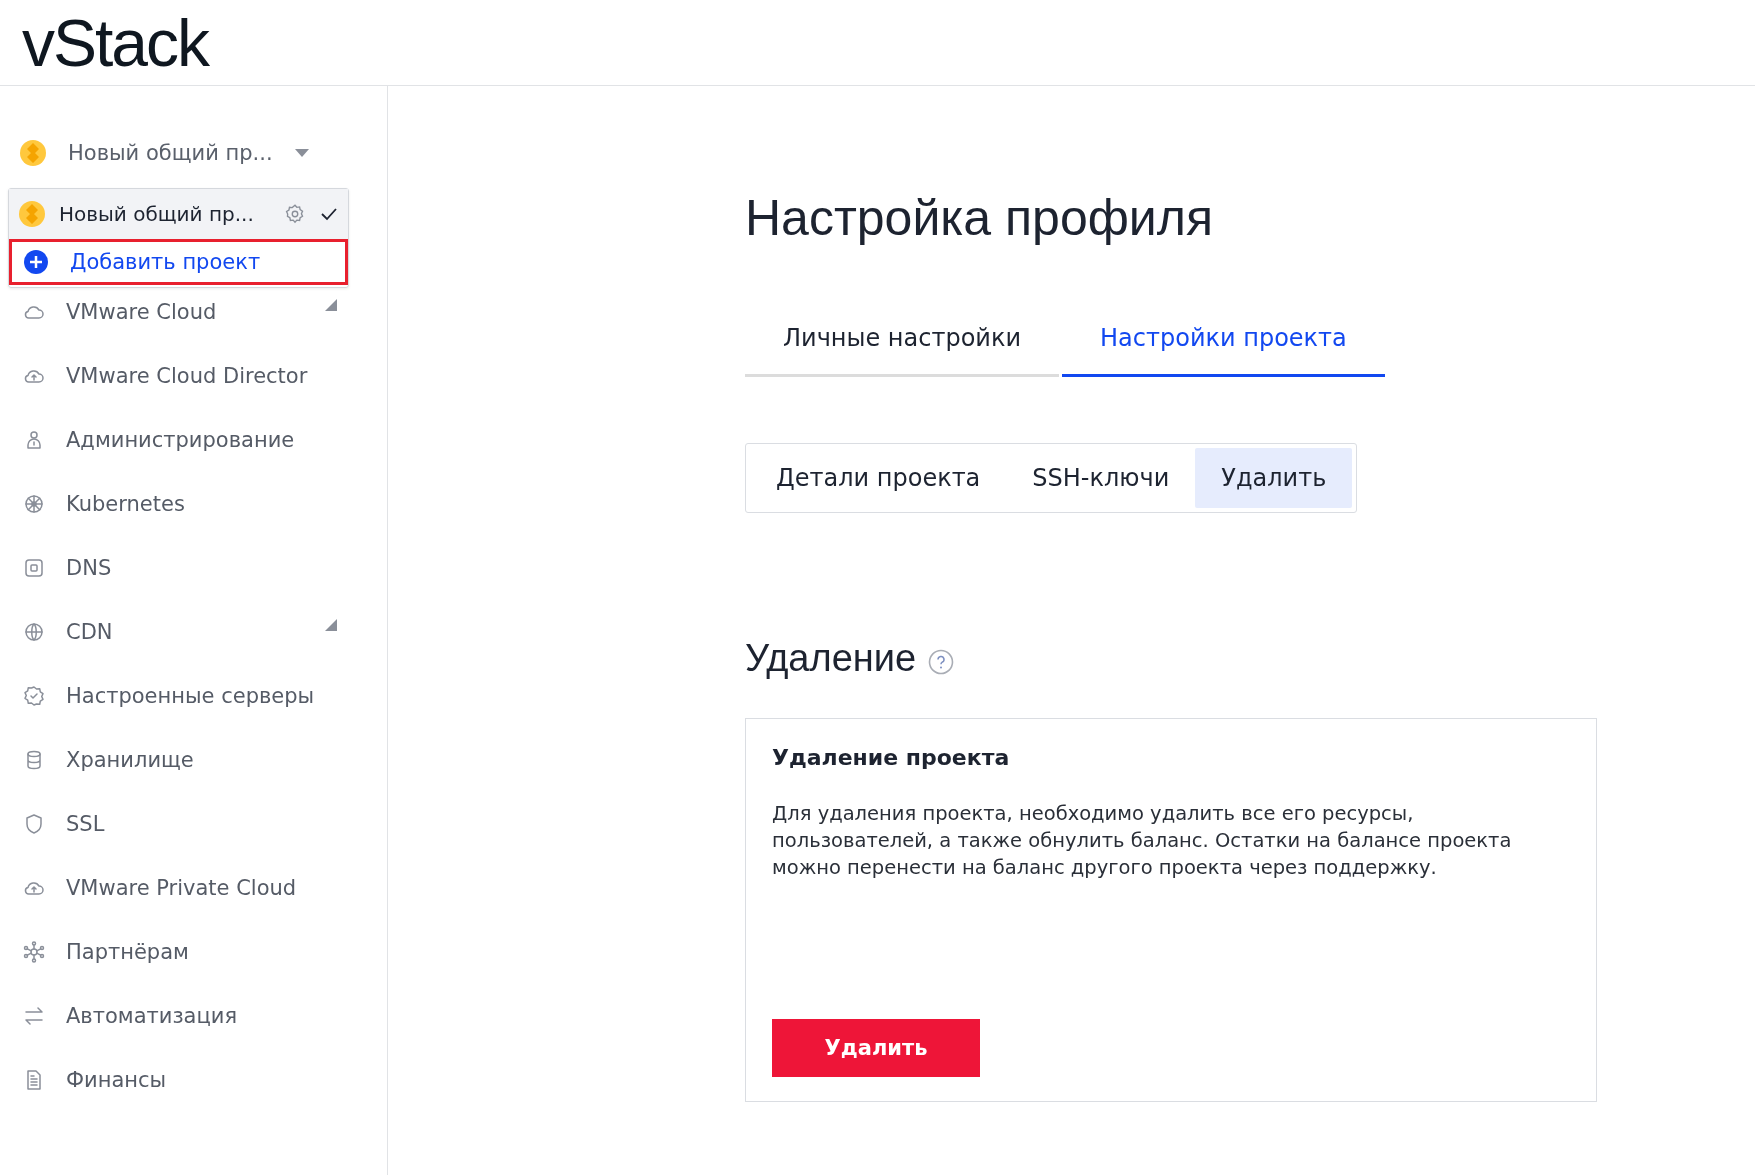 This screenshot has width=1755, height=1176. I want to click on sidebar-item: Kubernetes, so click(193, 504).